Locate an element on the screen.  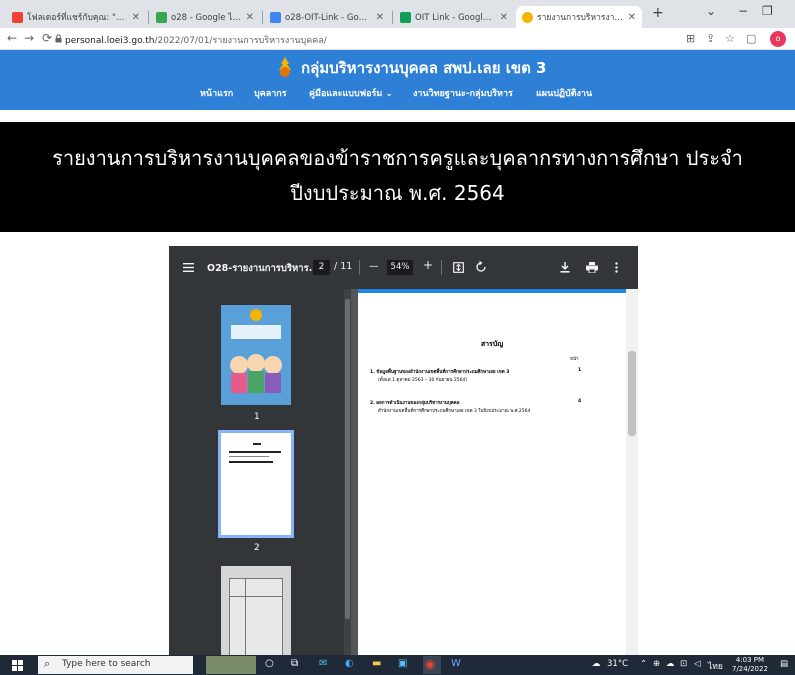
download-icon is located at coordinates (565, 267).